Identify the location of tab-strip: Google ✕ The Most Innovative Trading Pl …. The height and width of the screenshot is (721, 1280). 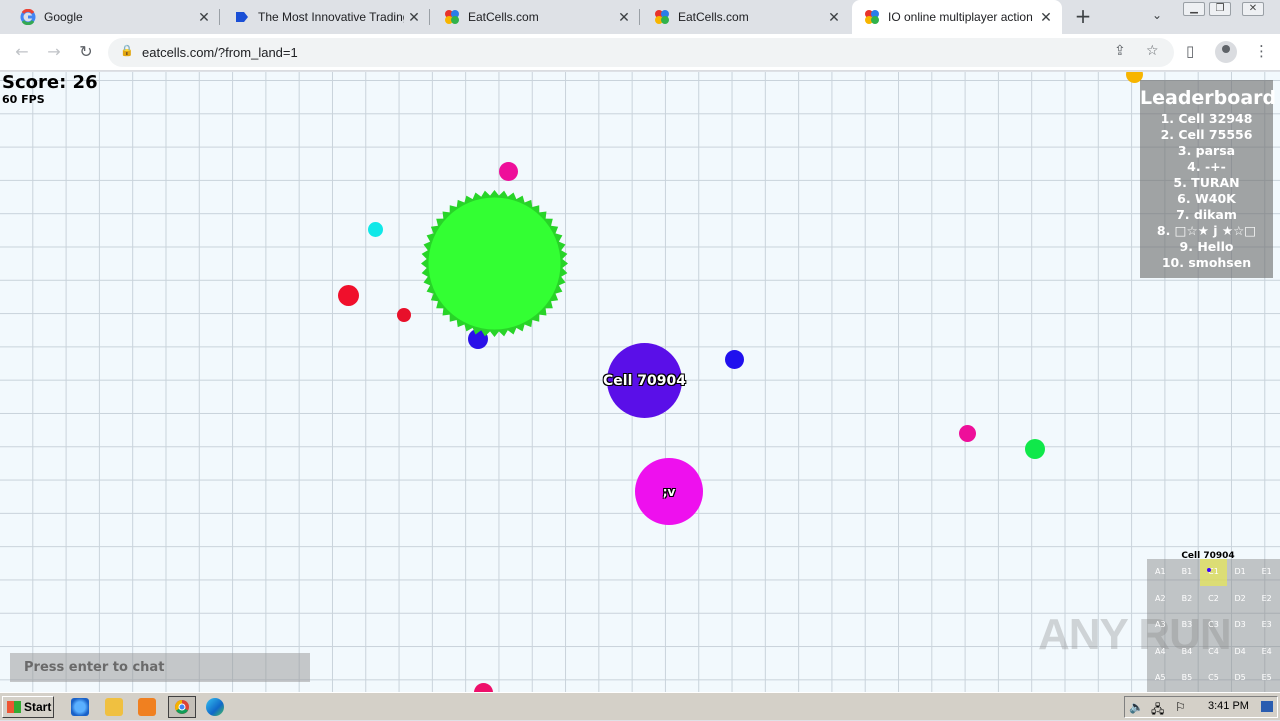
(640, 17).